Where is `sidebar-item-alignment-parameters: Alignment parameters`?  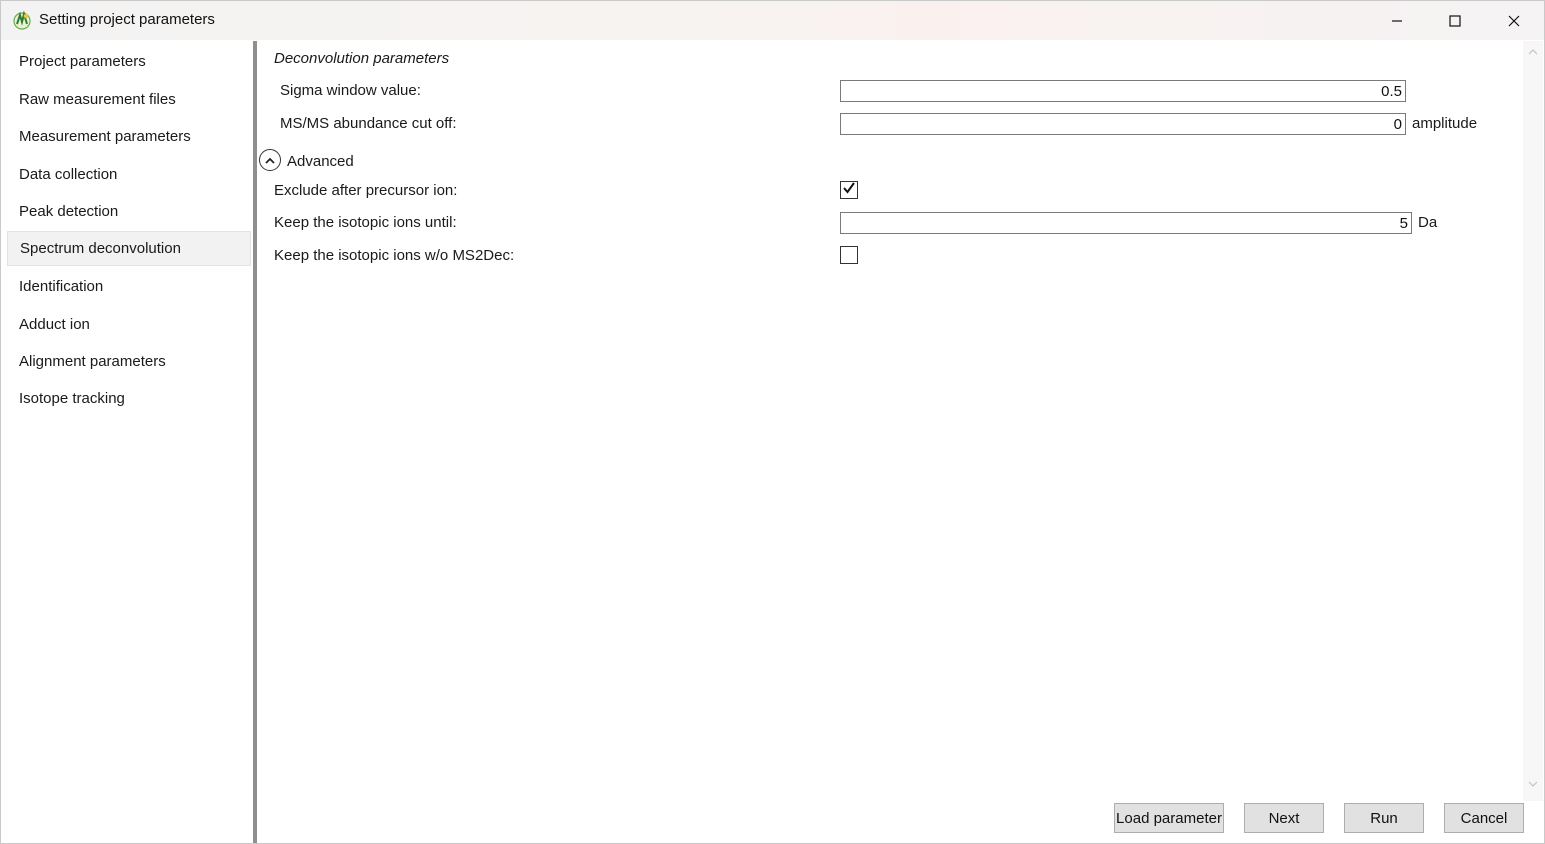 sidebar-item-alignment-parameters: Alignment parameters is located at coordinates (129, 361).